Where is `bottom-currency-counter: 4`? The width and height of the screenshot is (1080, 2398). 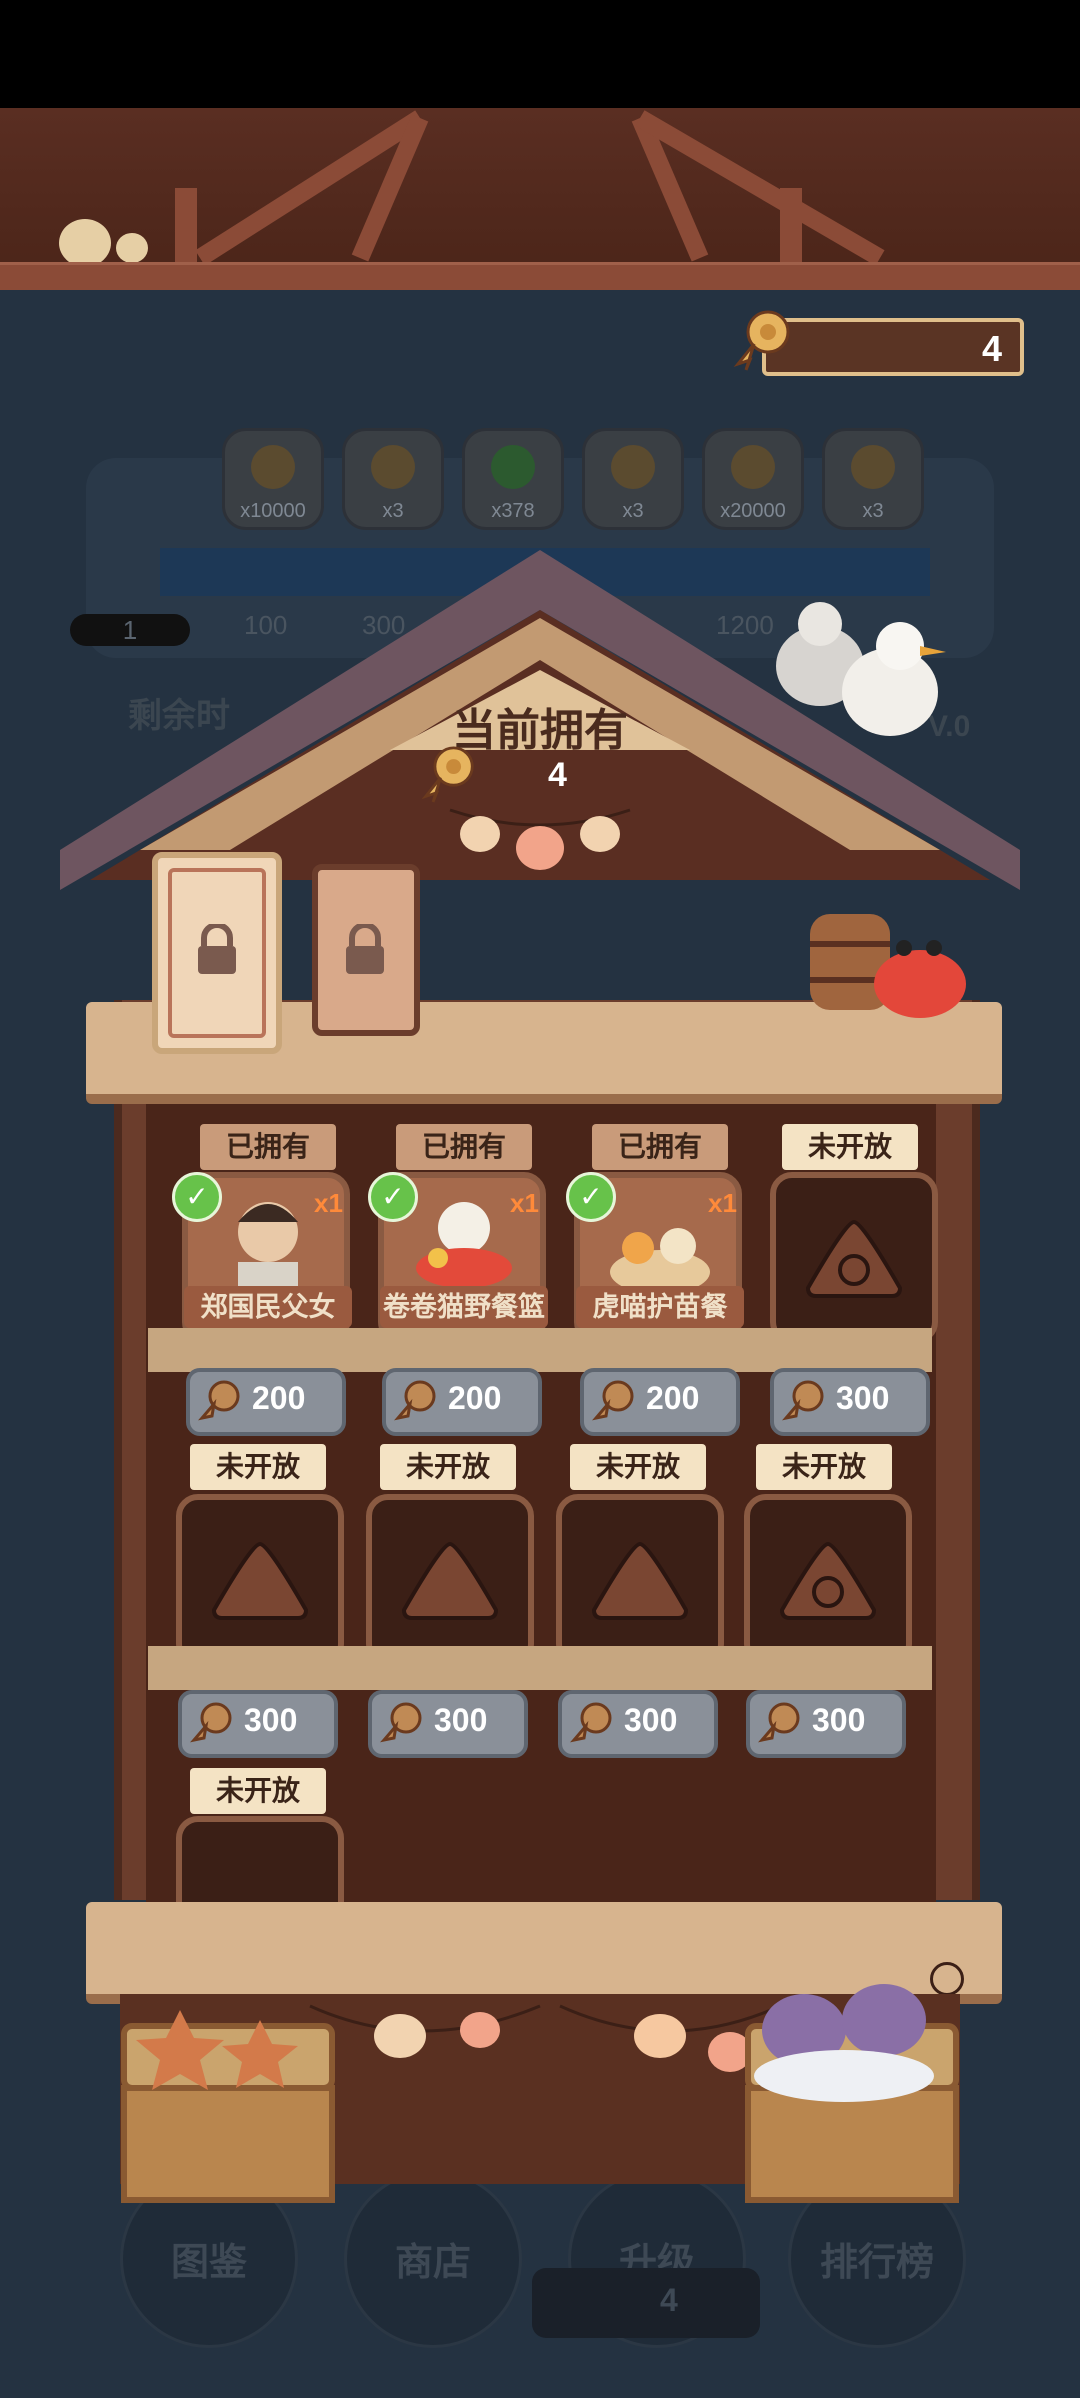
bottom-currency-counter: 4 is located at coordinates (646, 2303).